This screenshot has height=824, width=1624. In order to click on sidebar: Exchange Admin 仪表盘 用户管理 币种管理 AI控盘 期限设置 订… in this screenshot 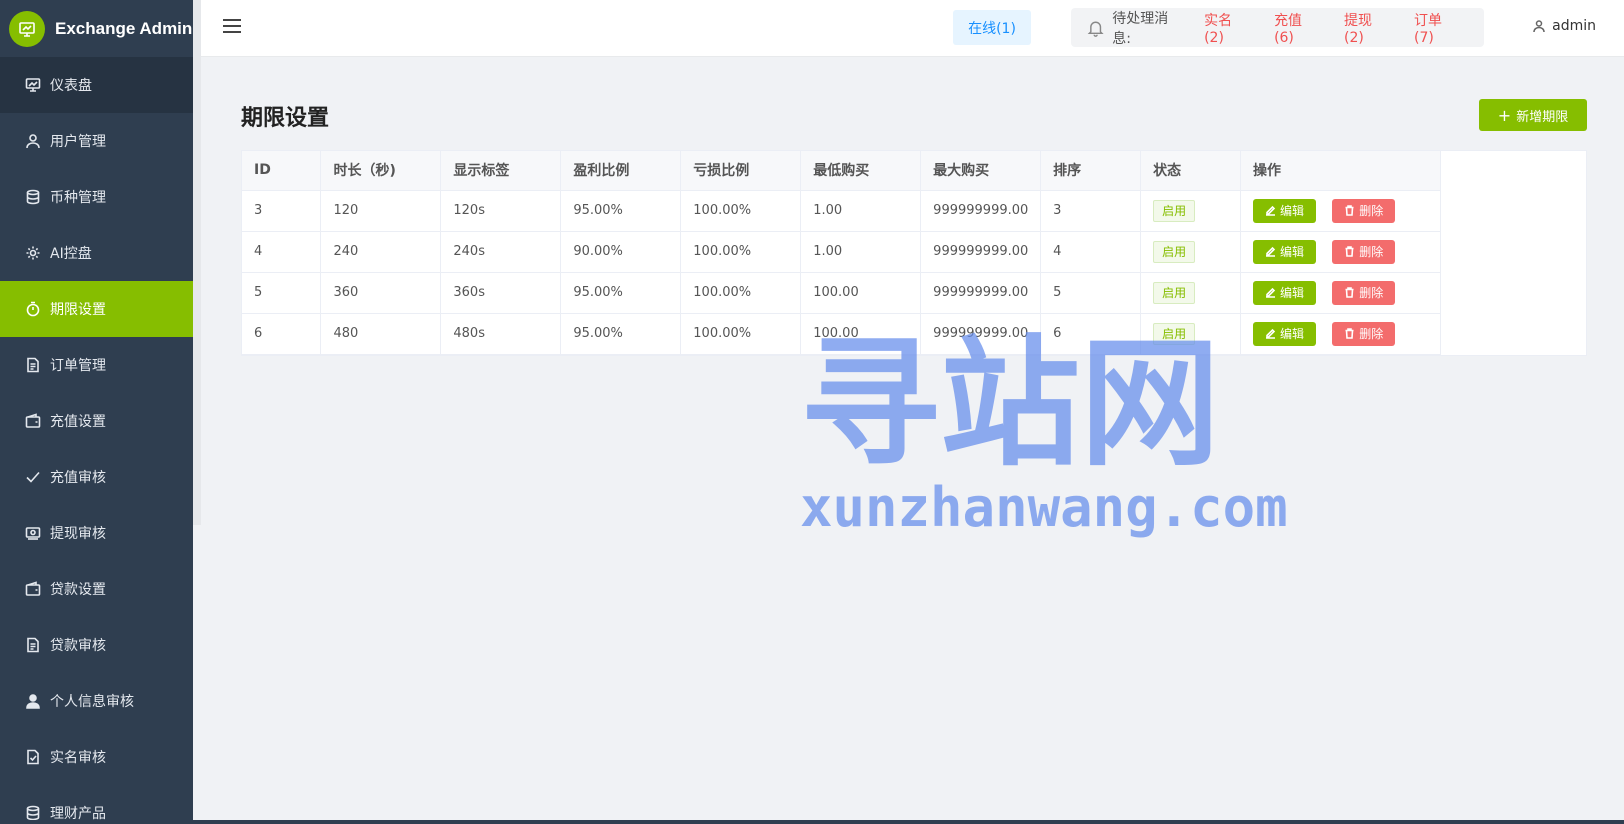, I will do `click(96, 412)`.